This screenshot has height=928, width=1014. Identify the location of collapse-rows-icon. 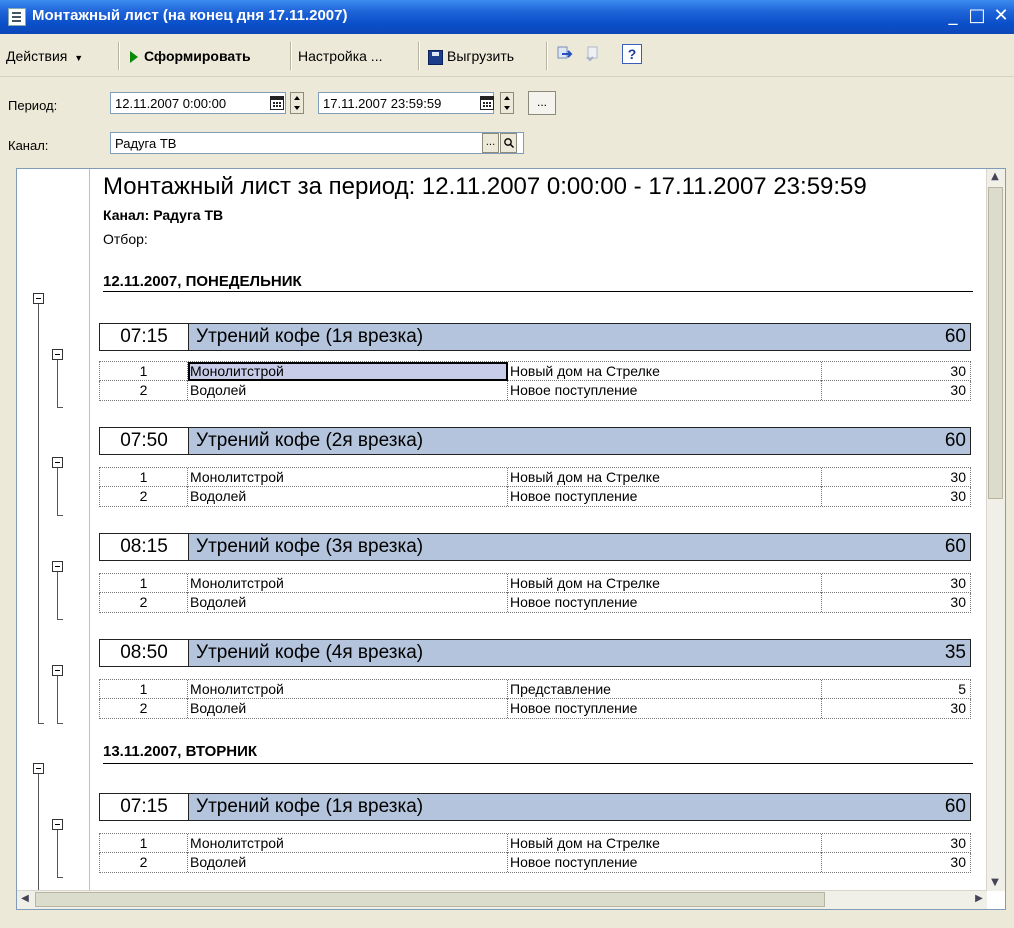
(593, 54).